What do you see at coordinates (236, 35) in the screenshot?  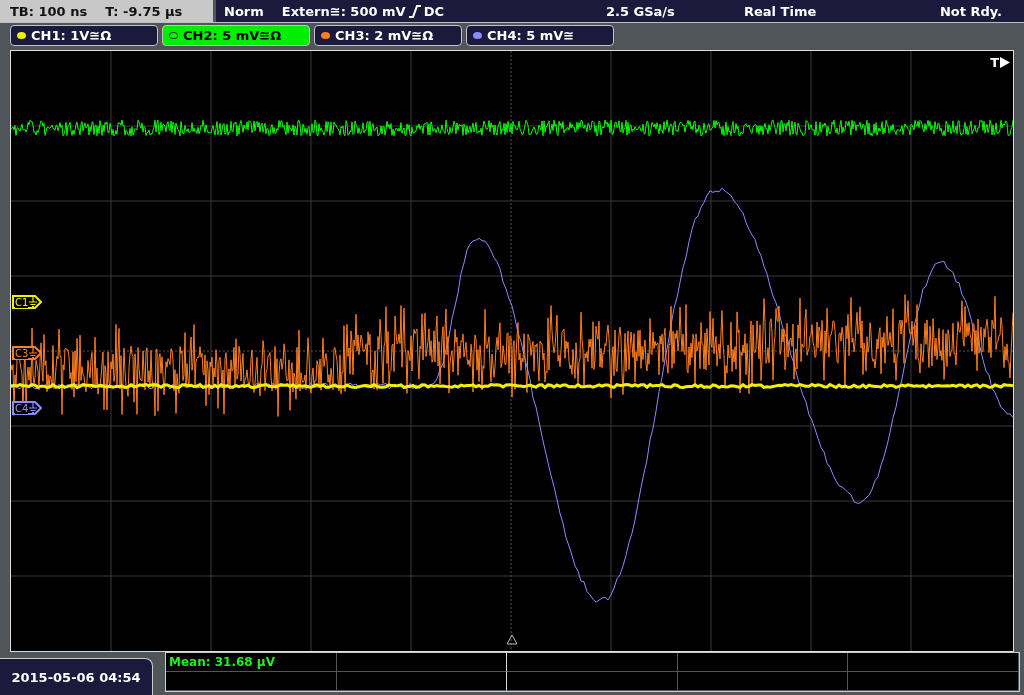 I see `channel-tab: CH2: 5 mV≅Ω` at bounding box center [236, 35].